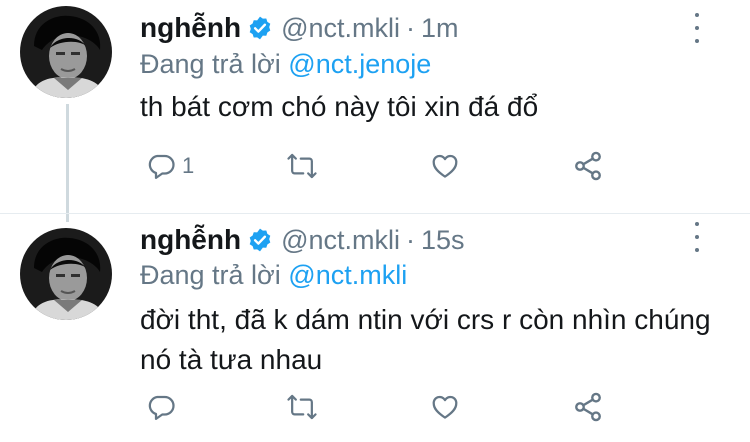 Image resolution: width=750 pixels, height=442 pixels. What do you see at coordinates (339, 106) in the screenshot?
I see `tweet-text: th bát cơm chó này tôi xin đá đổ` at bounding box center [339, 106].